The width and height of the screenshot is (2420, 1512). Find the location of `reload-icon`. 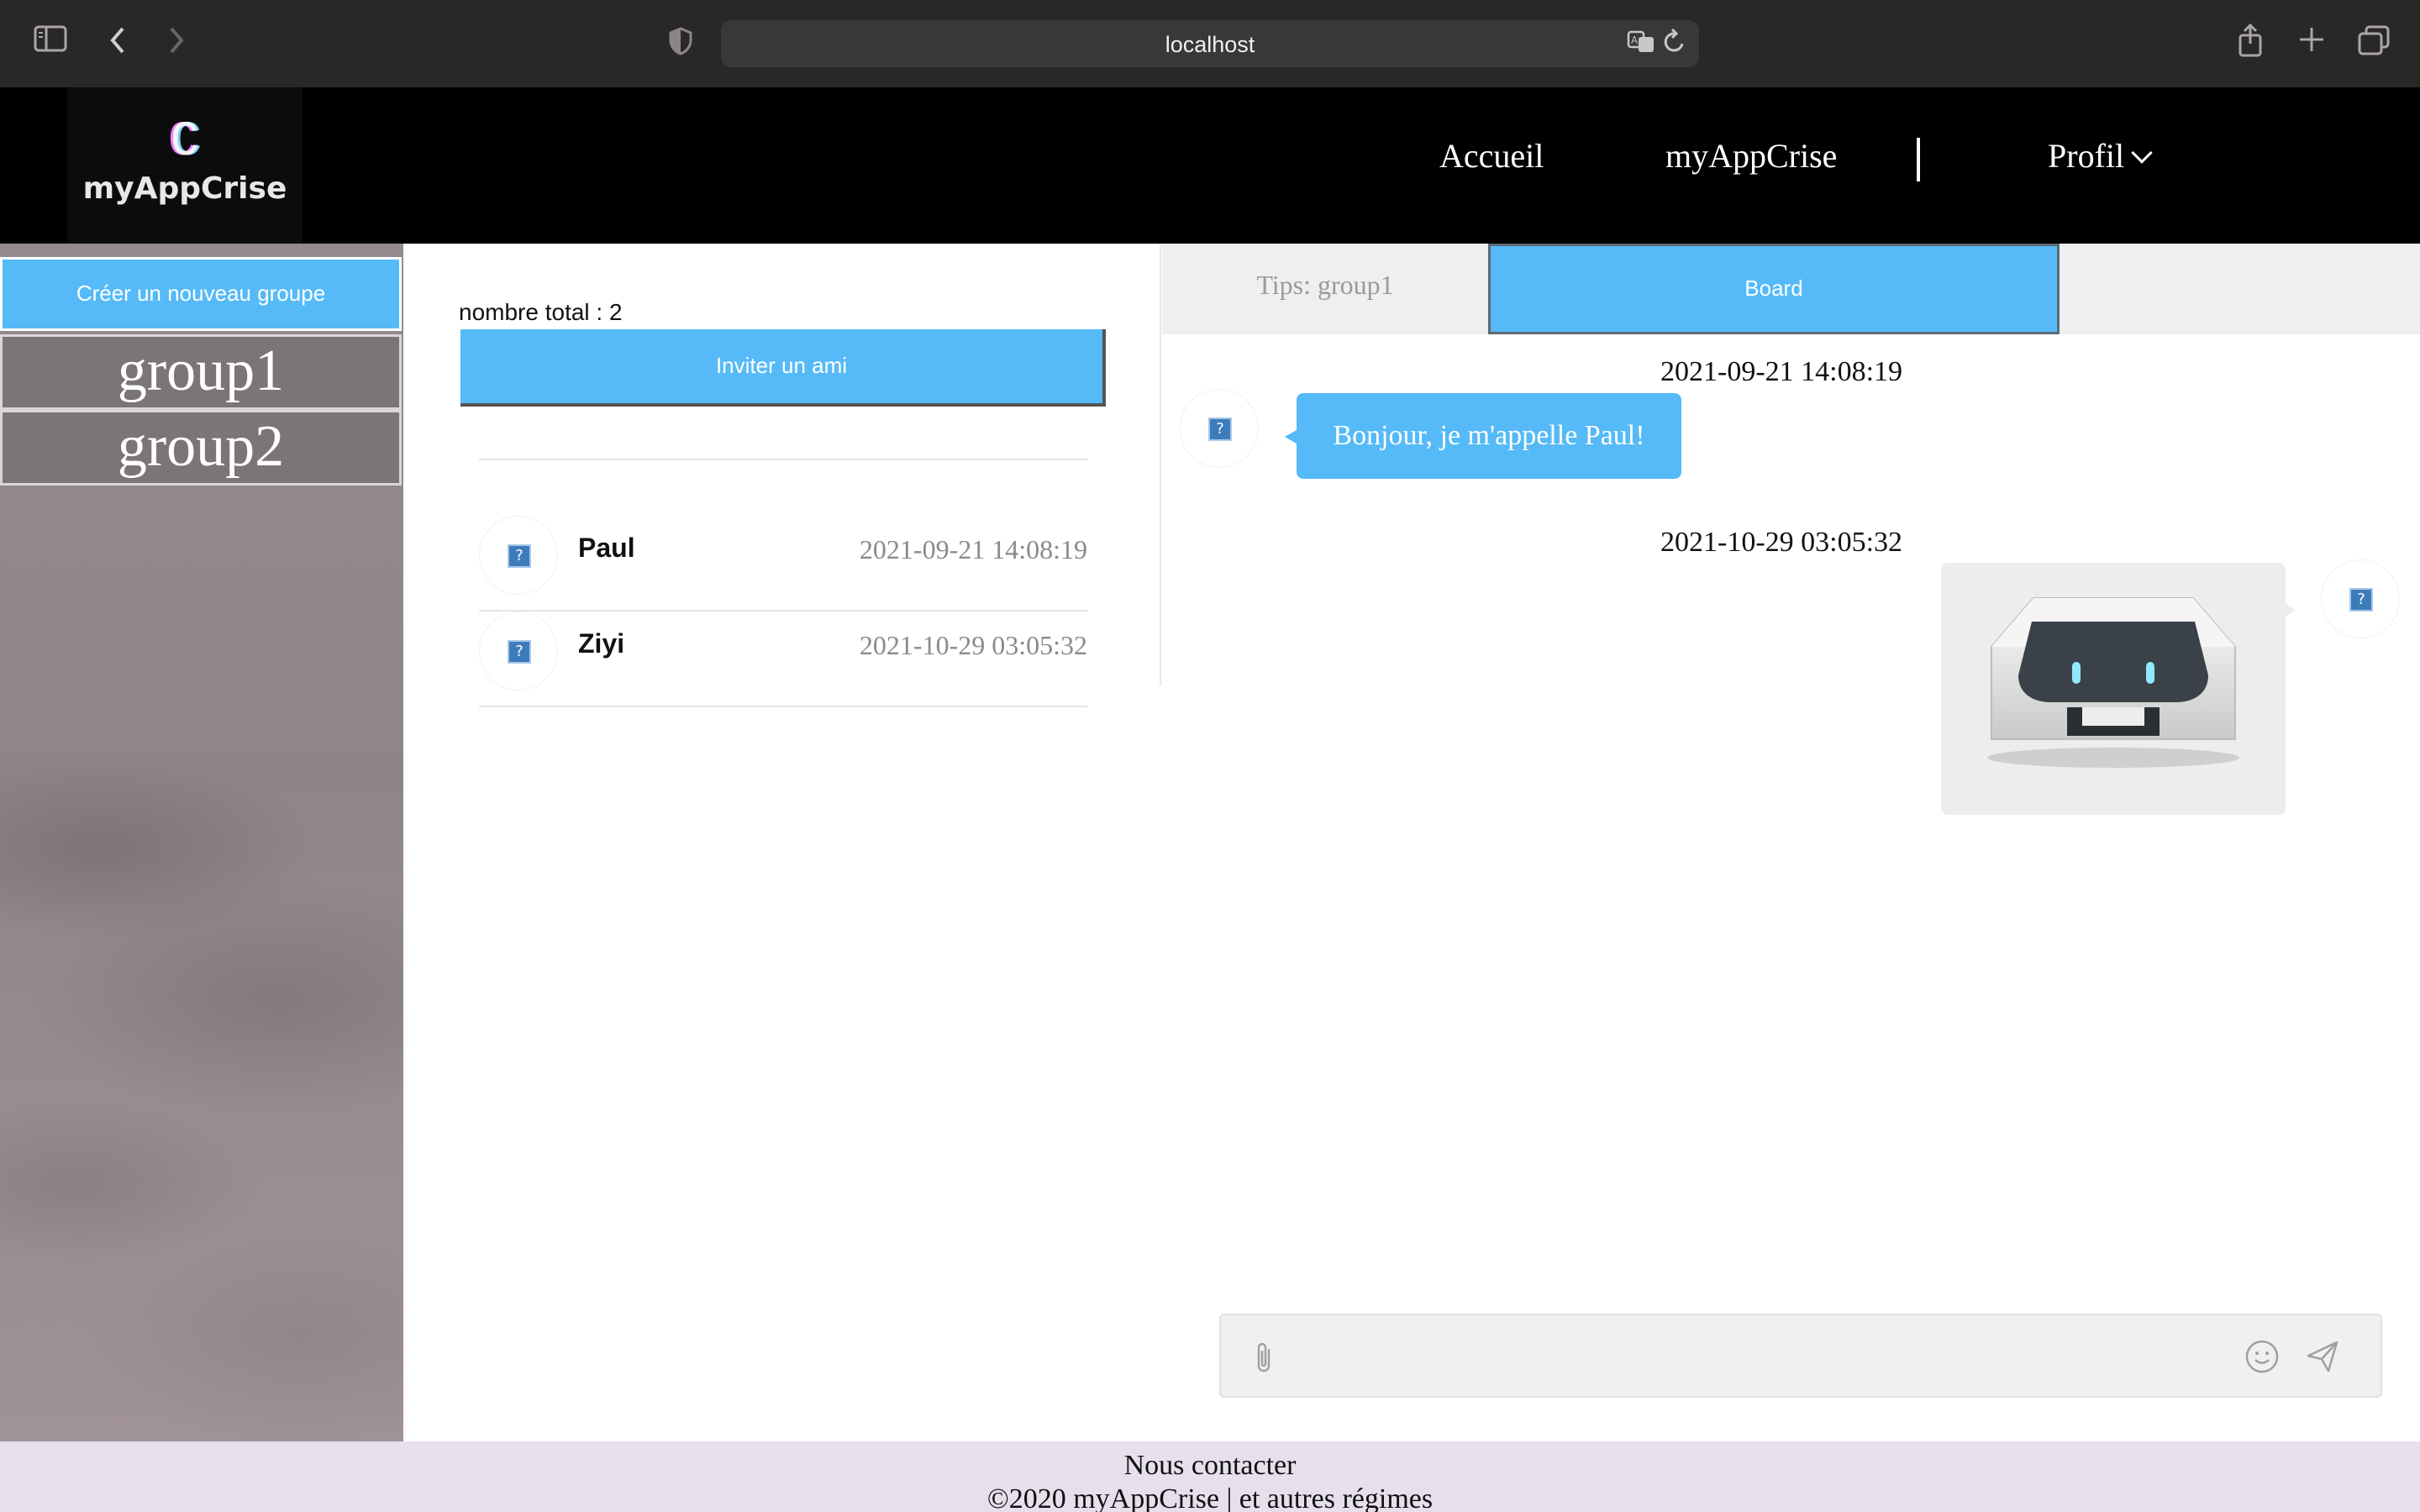

reload-icon is located at coordinates (1675, 44).